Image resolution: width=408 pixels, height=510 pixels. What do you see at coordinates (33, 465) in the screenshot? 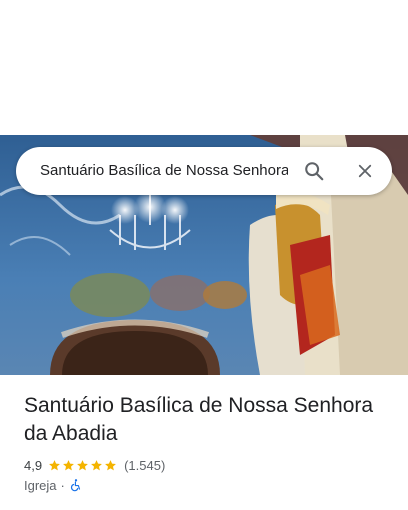
I see `rating-value: 4,9` at bounding box center [33, 465].